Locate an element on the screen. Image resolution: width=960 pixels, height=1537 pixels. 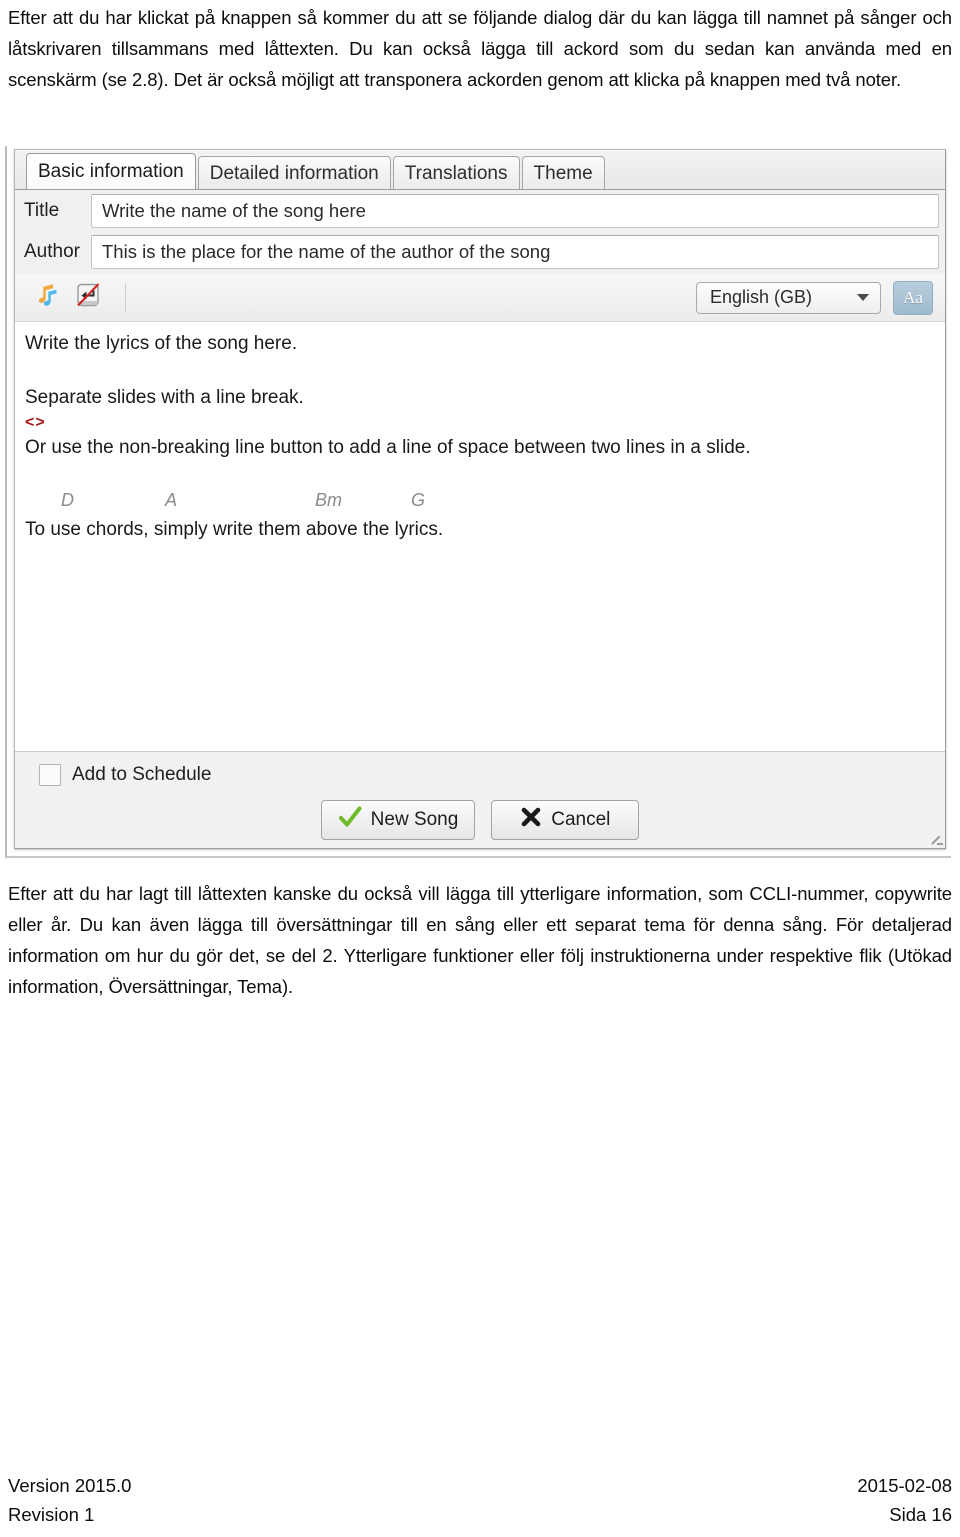
add-to-schedule-row: Add to Schedule is located at coordinates (125, 775).